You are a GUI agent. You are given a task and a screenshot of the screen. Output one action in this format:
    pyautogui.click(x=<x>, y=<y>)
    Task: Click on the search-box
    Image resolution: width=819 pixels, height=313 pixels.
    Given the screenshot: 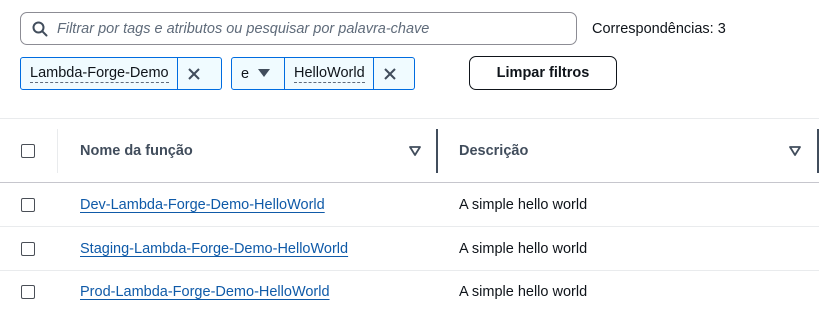 What is the action you would take?
    pyautogui.click(x=298, y=28)
    